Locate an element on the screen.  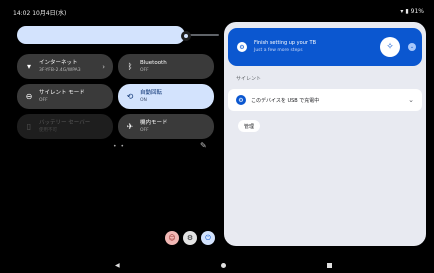
tile-airplane: ✈ 機内モード OFF is located at coordinates (166, 126).